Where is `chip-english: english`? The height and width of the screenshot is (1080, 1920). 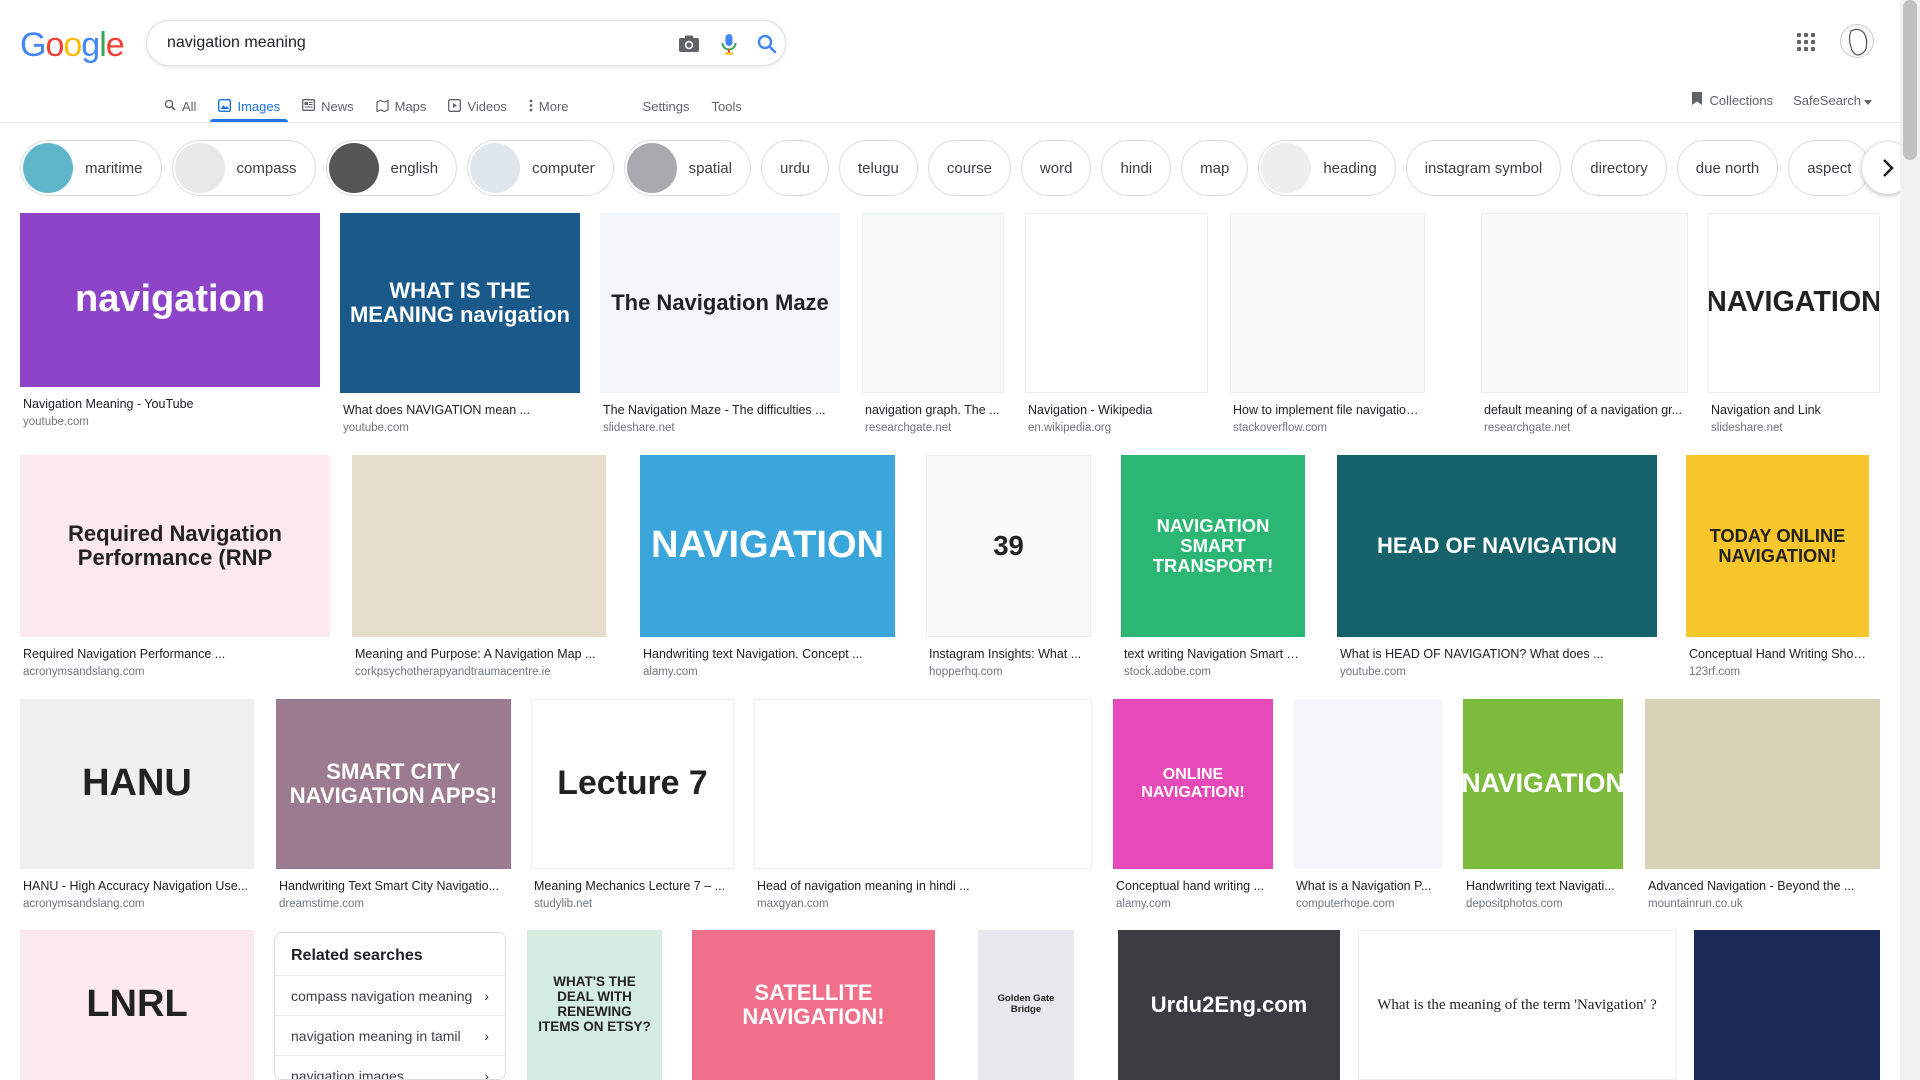
chip-english: english is located at coordinates (391, 168).